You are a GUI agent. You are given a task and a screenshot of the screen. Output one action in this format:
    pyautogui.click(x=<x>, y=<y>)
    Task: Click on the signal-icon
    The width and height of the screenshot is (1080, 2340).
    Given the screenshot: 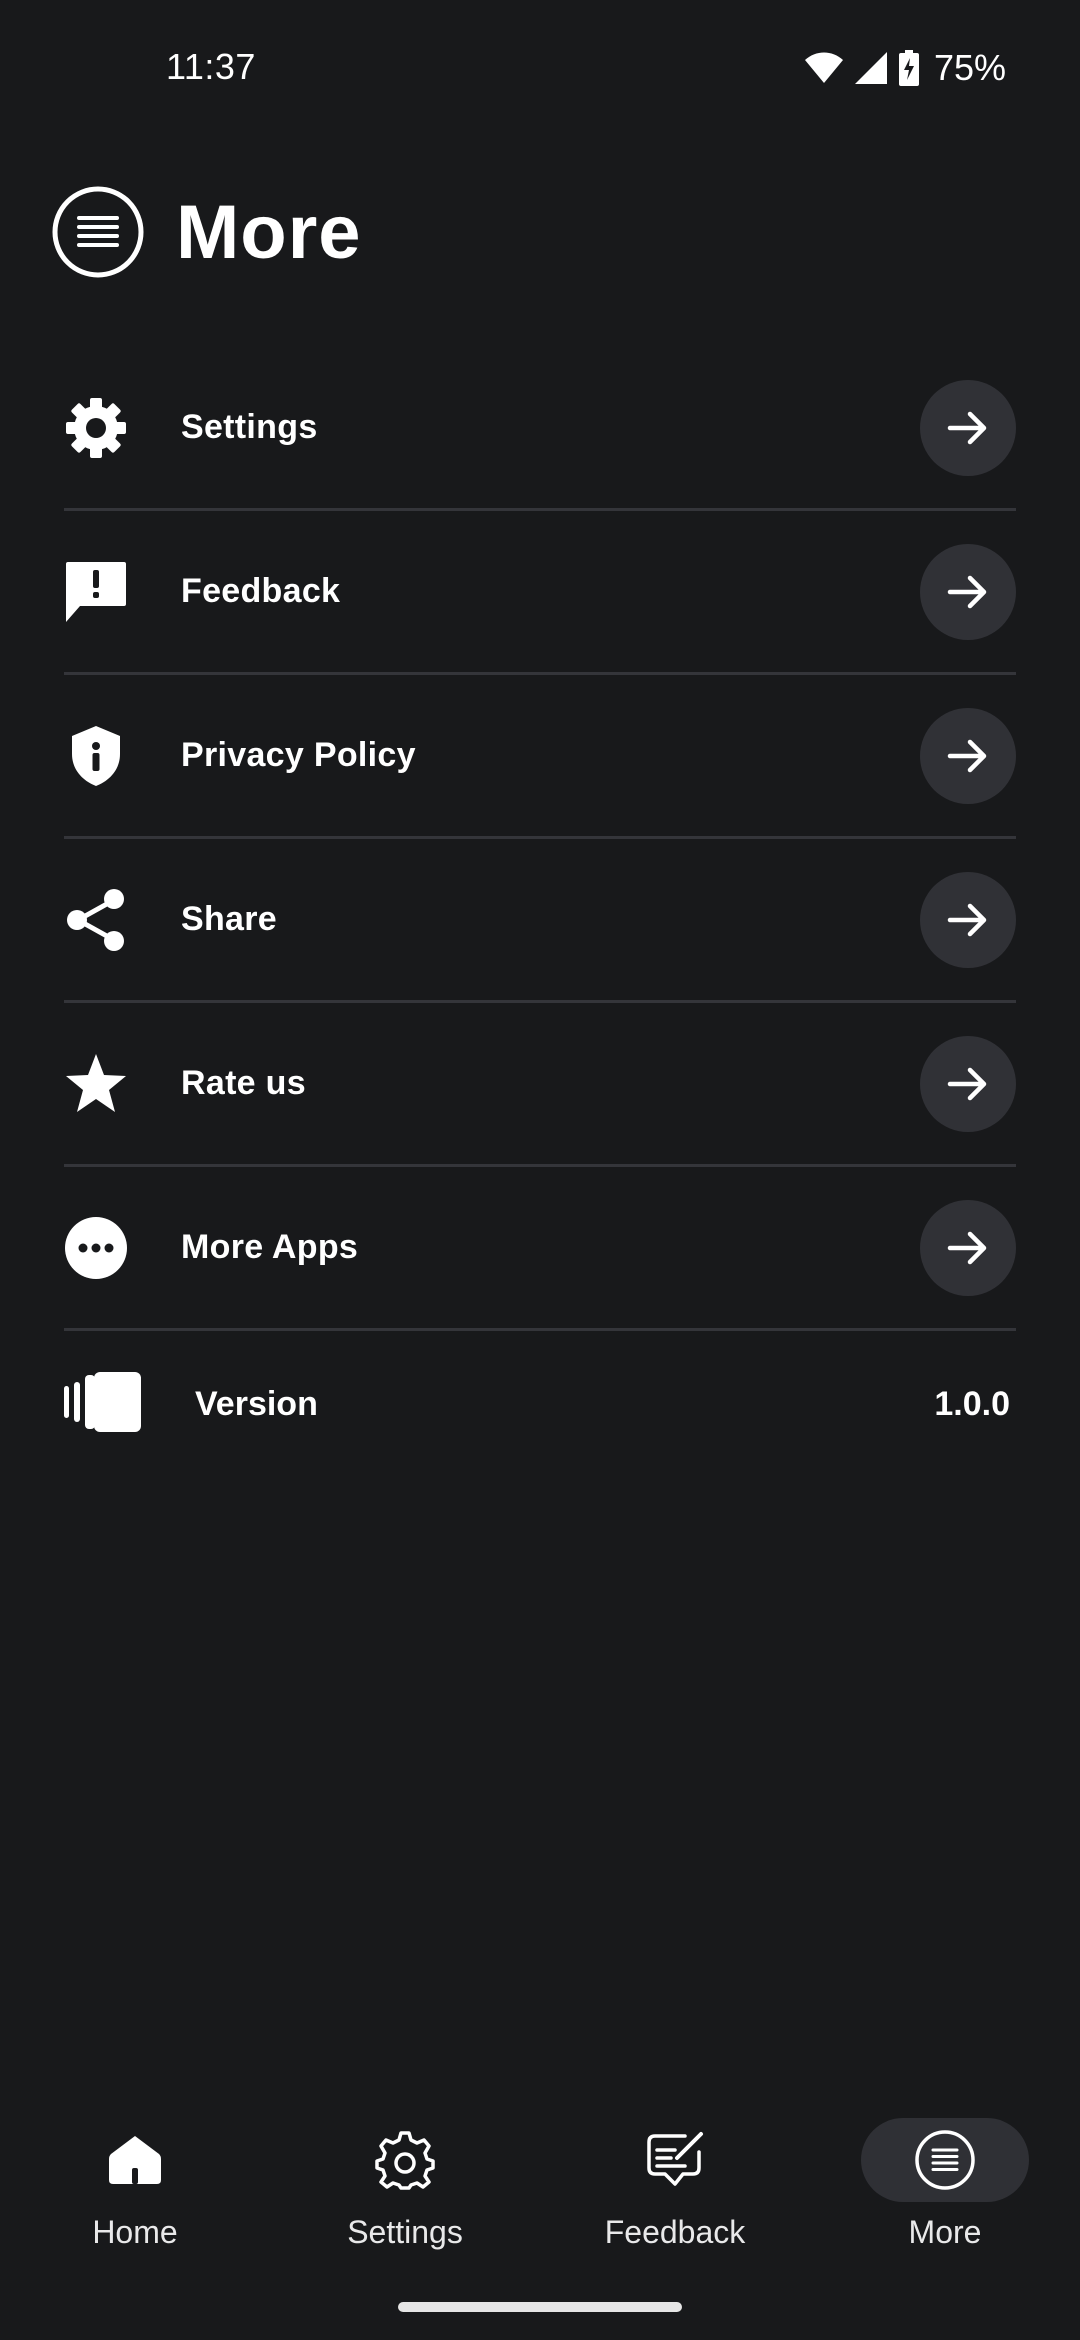 What is the action you would take?
    pyautogui.click(x=871, y=68)
    